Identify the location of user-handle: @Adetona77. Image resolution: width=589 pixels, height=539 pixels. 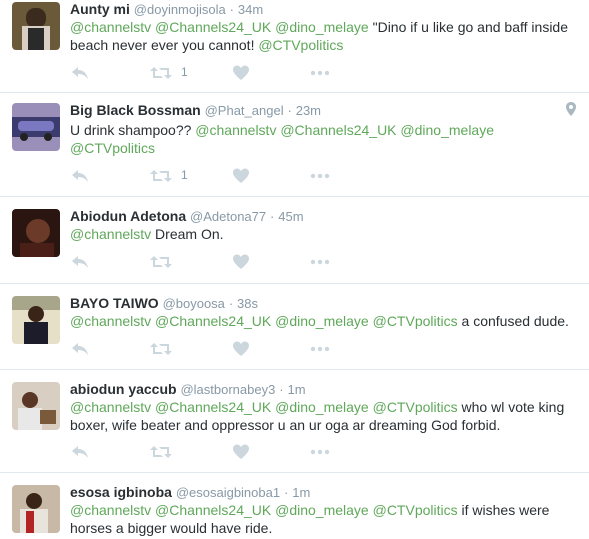
(228, 216).